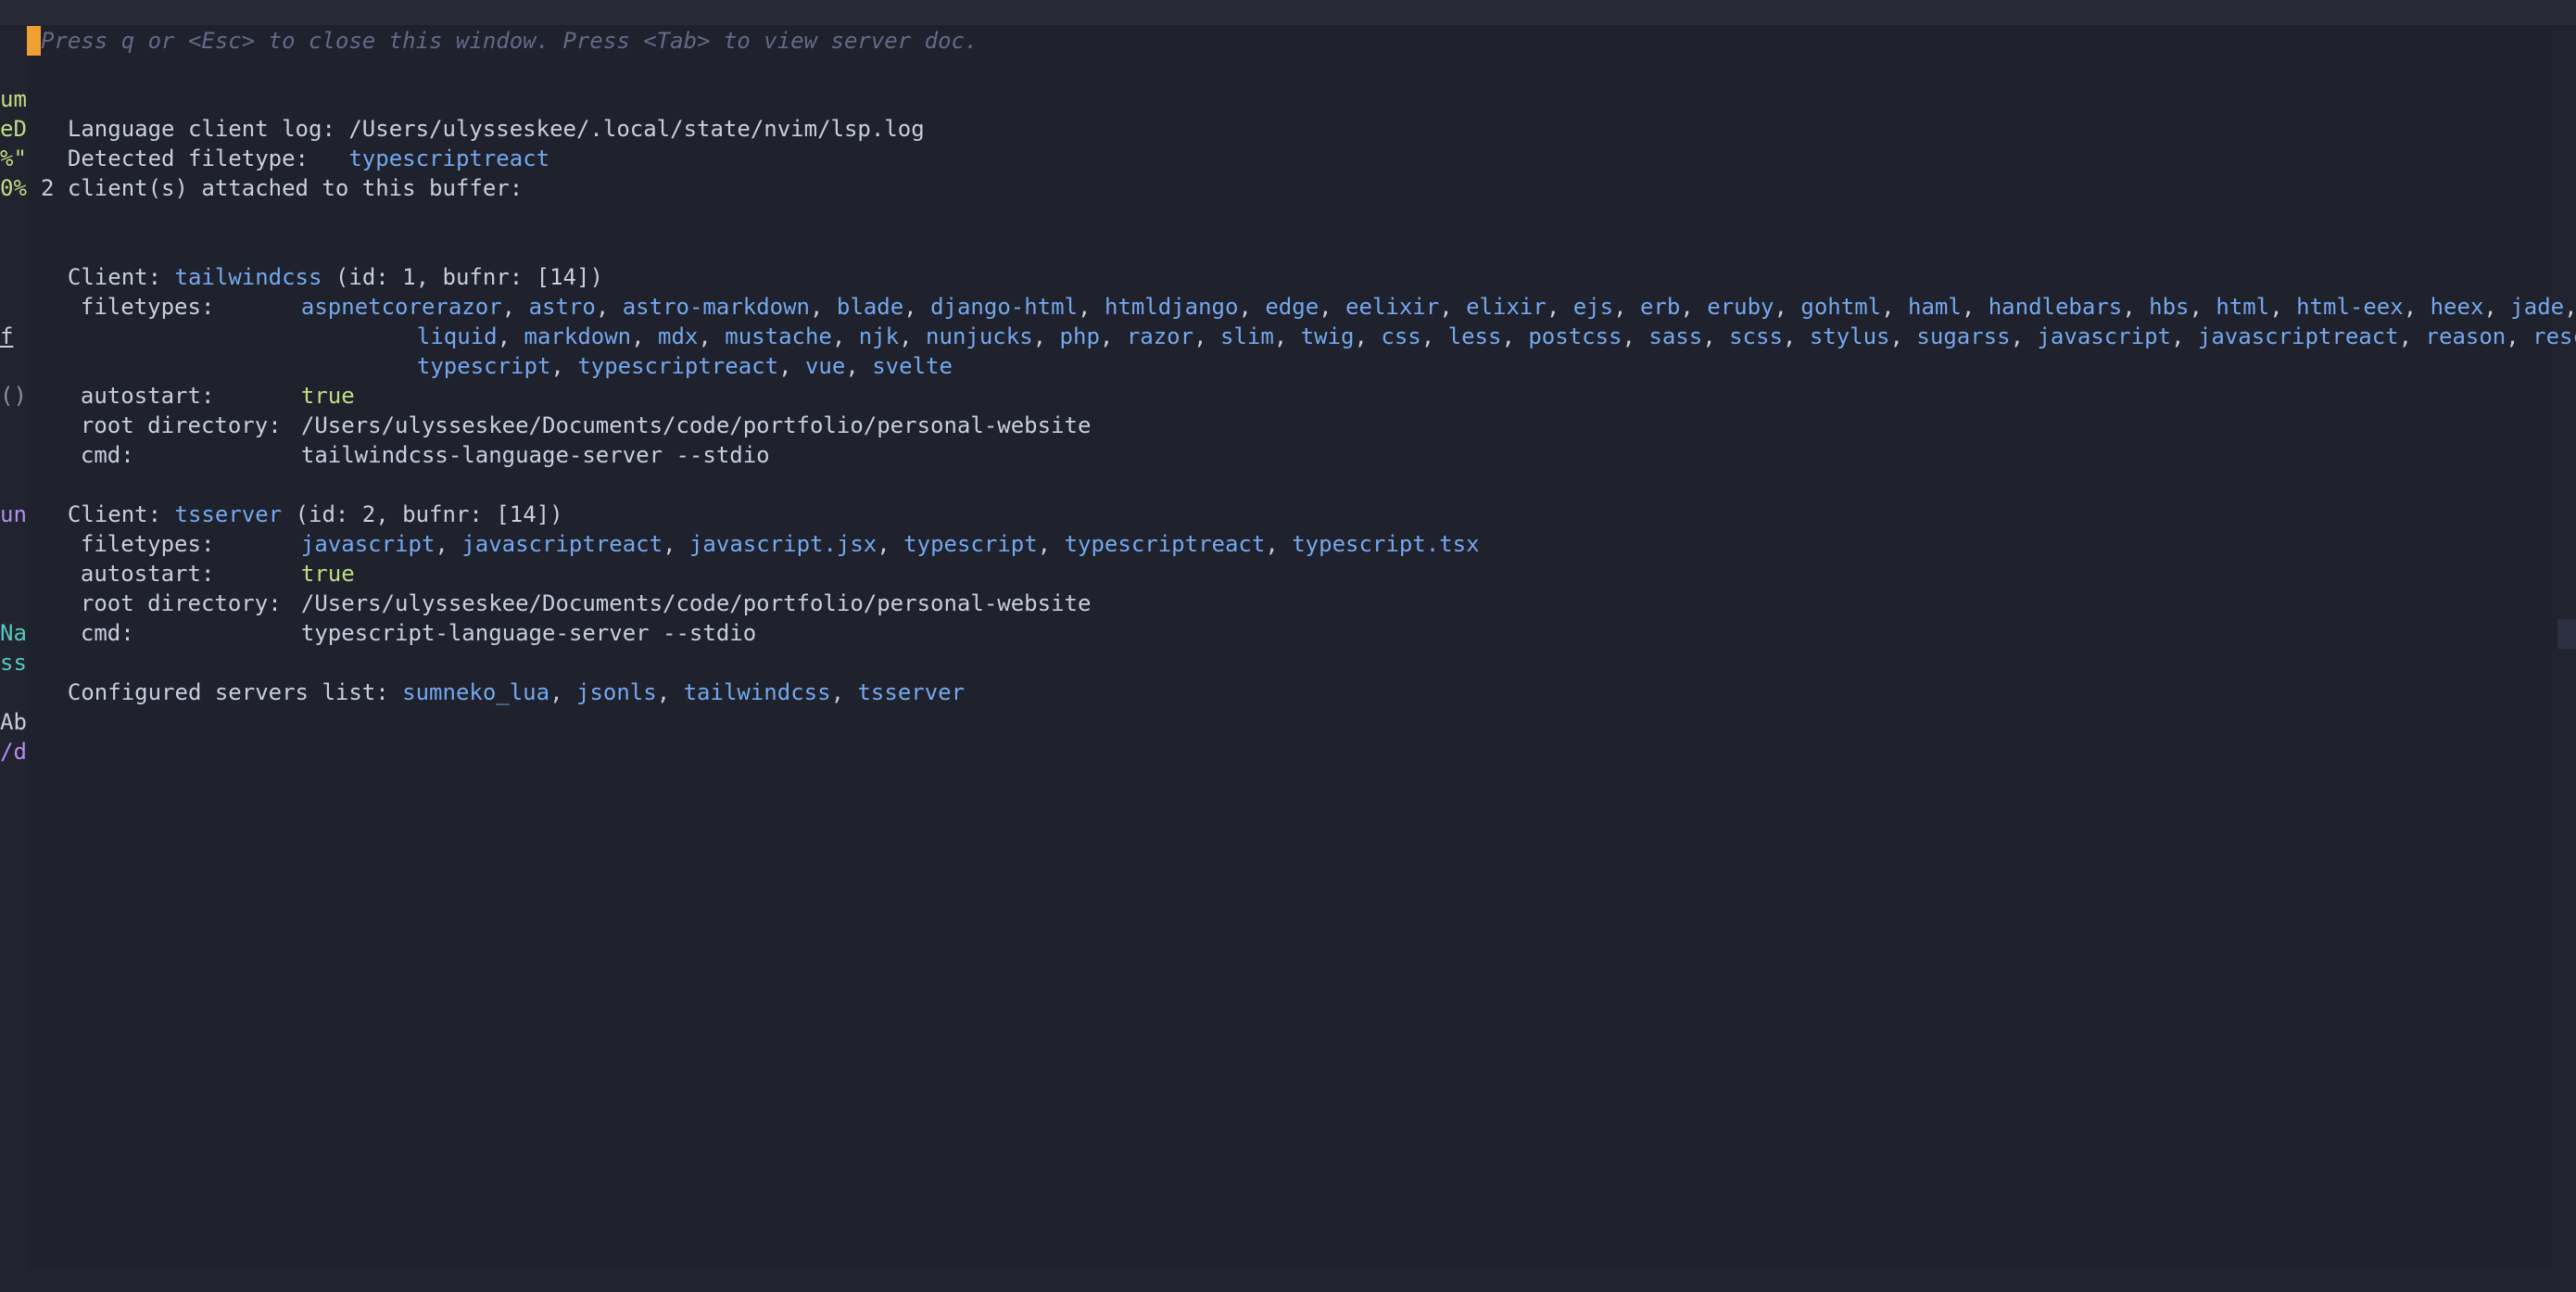 The image size is (2576, 1292). Describe the element at coordinates (7, 336) in the screenshot. I see `bg-fragment: f` at that location.